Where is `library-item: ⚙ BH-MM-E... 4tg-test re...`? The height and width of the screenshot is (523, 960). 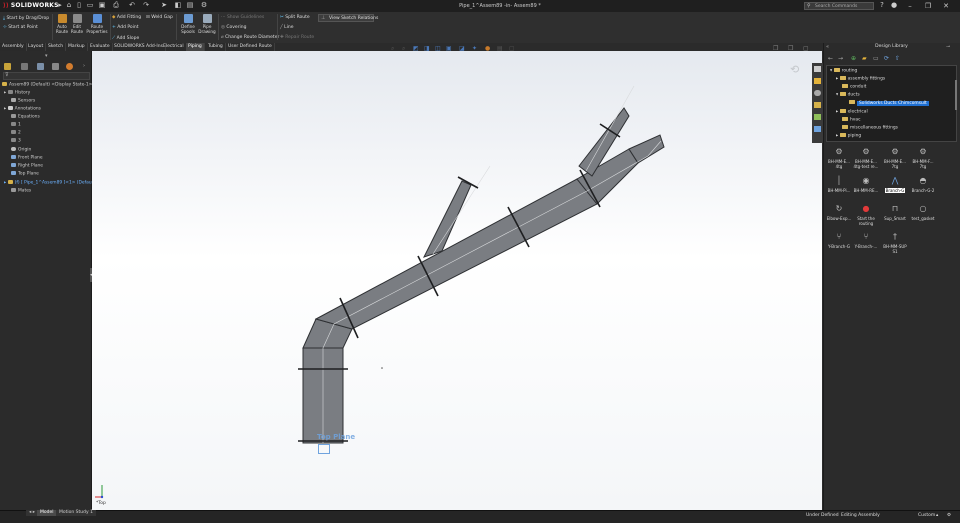 library-item: ⚙ BH-MM-E... 4tg-test re... is located at coordinates (866, 158).